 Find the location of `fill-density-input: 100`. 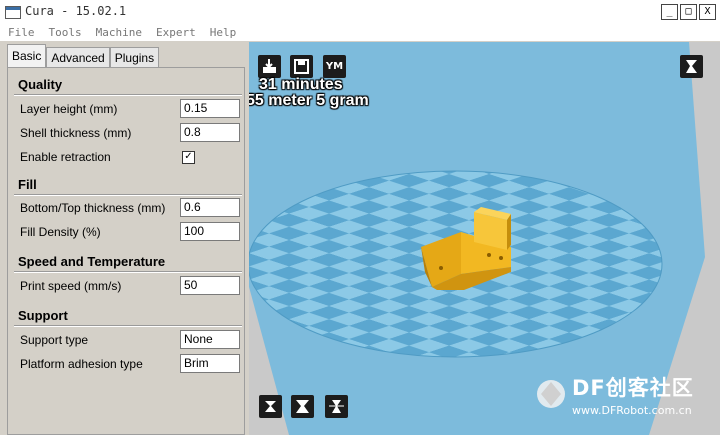

fill-density-input: 100 is located at coordinates (210, 231).